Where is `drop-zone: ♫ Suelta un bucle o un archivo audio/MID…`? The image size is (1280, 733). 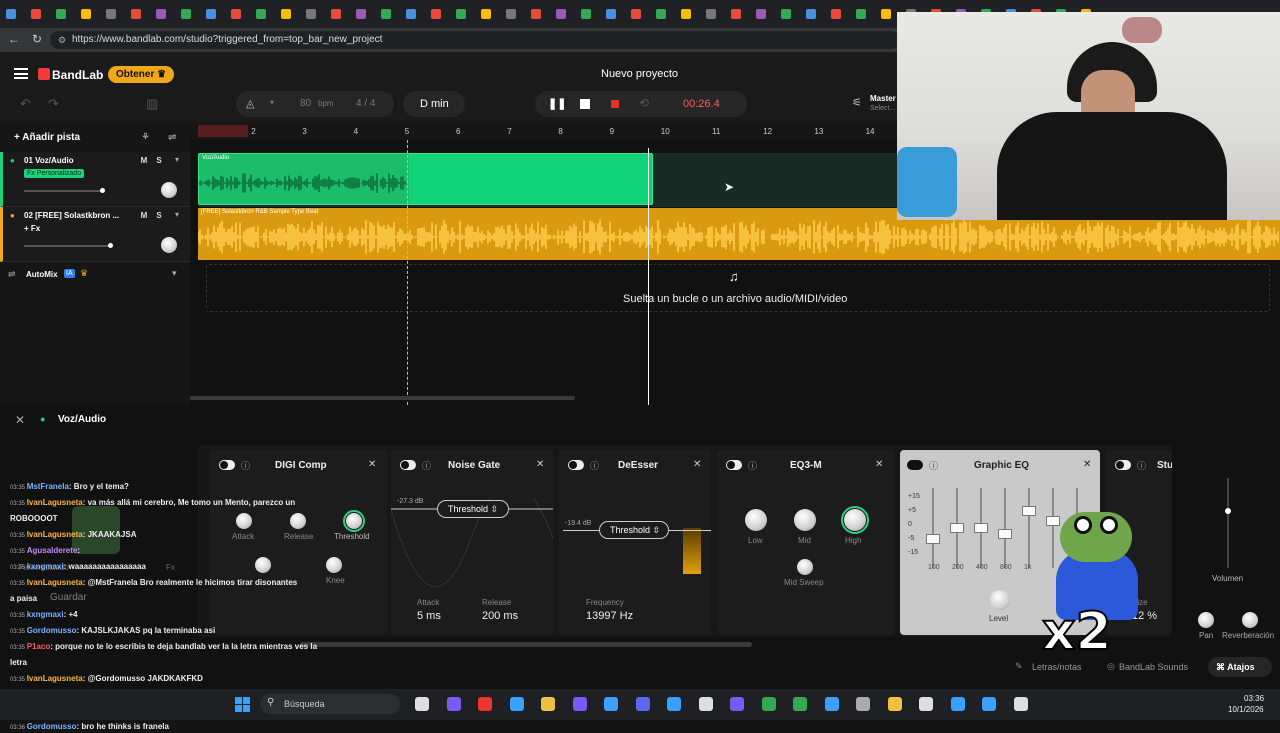
drop-zone: ♫ Suelta un bucle o un archivo audio/MID… is located at coordinates (738, 288).